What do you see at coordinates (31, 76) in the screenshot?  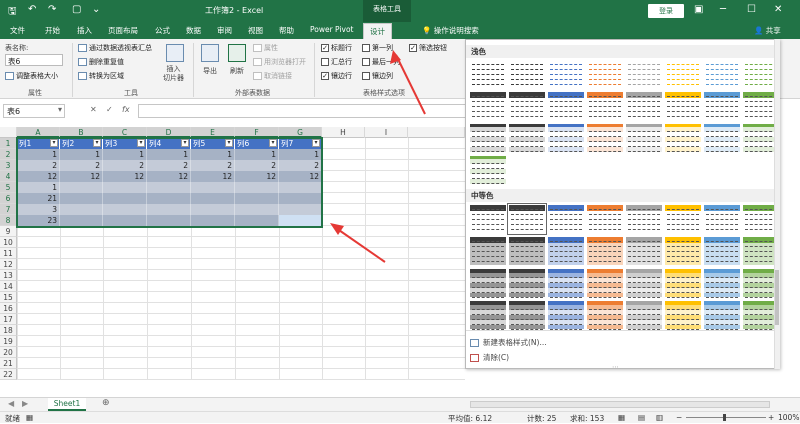 I see `resize-table-button: 调整表格大小` at bounding box center [31, 76].